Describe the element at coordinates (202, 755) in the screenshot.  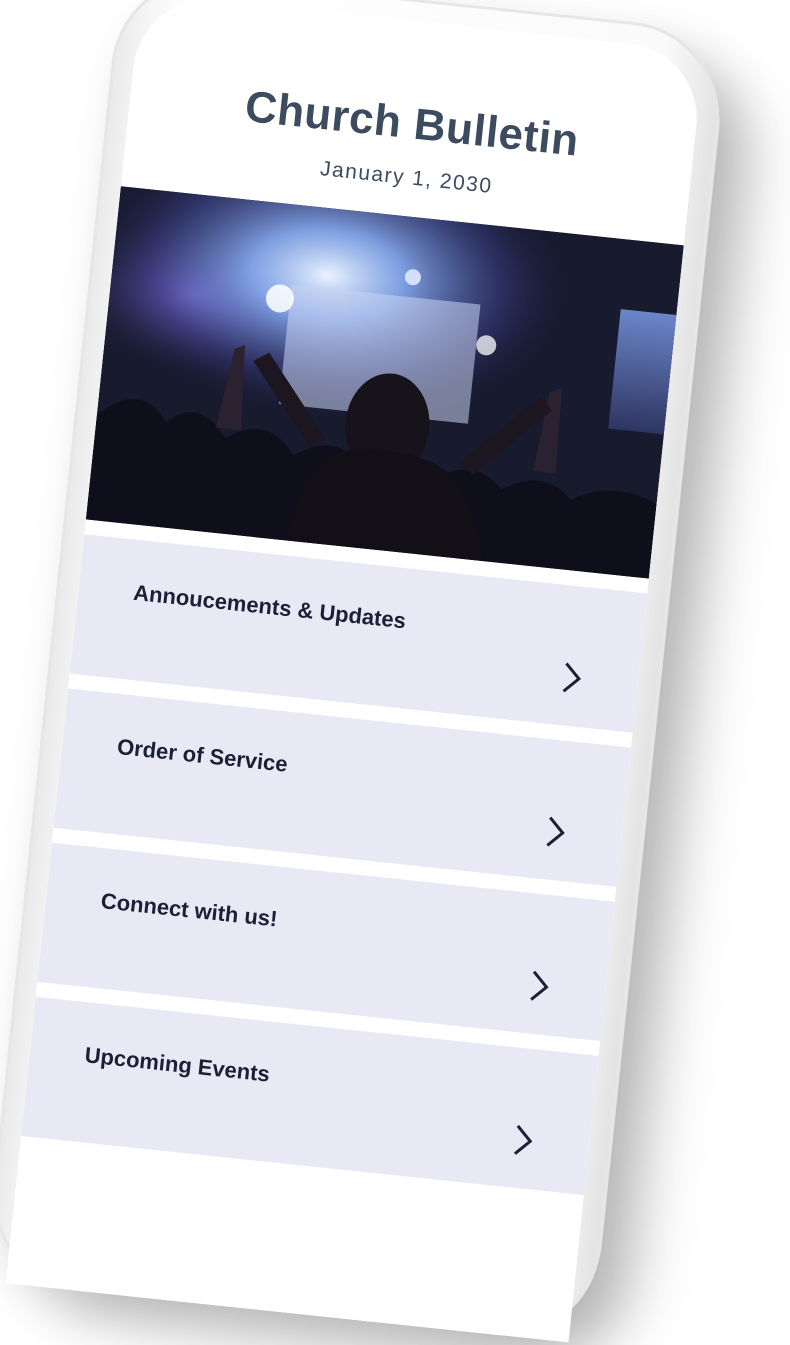
I see `menu-item-label: Order of Service` at that location.